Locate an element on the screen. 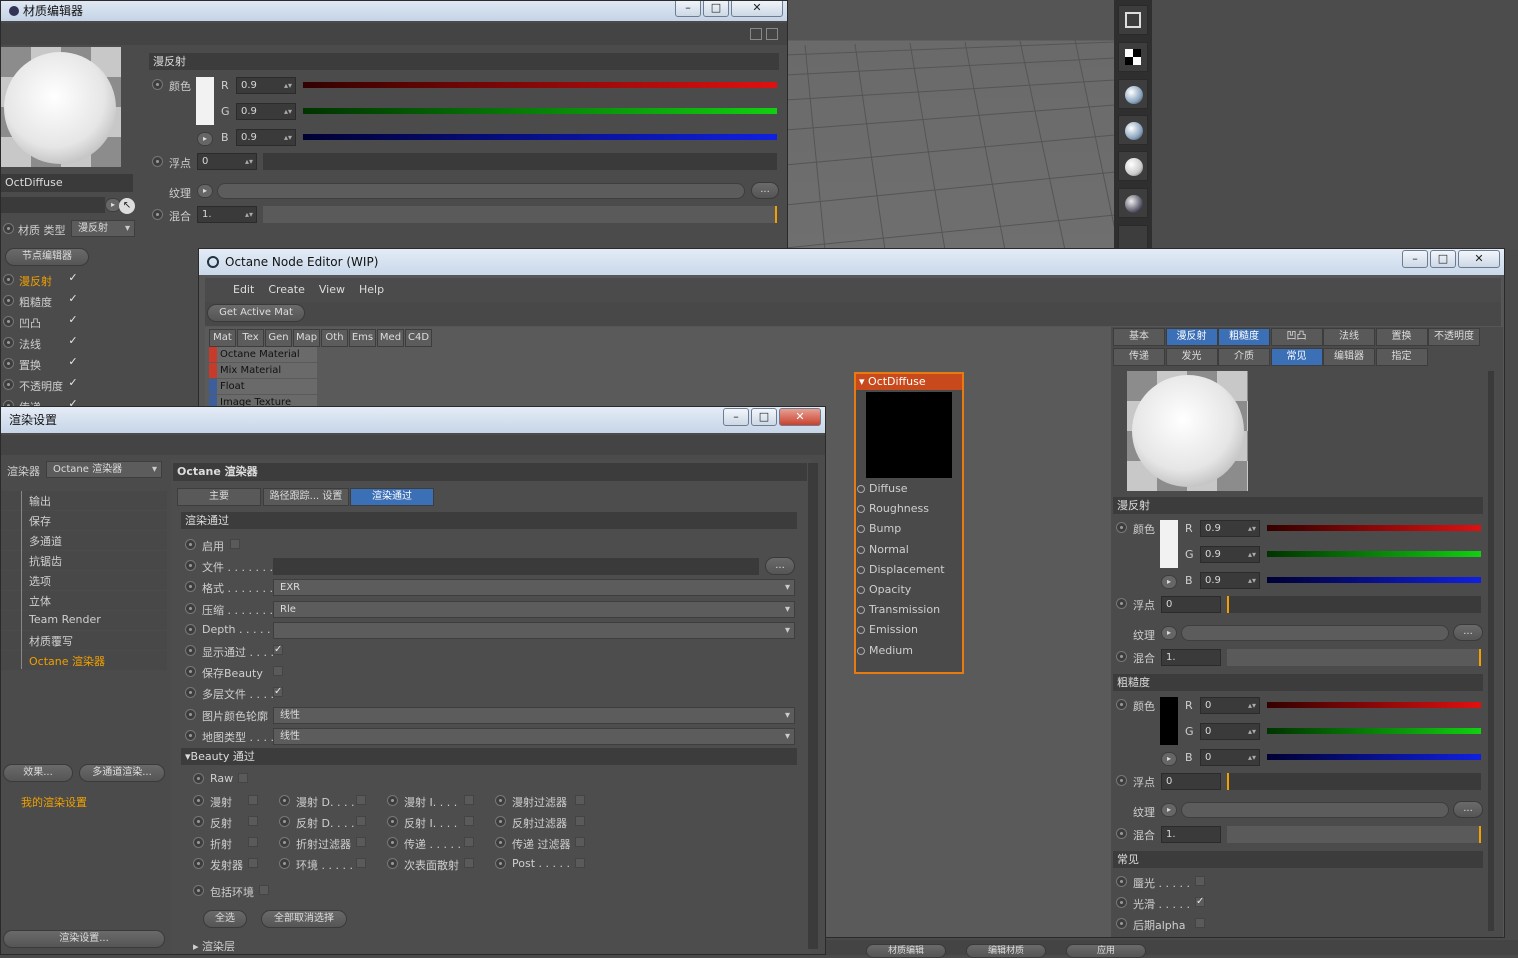 The image size is (1518, 958). tree-item: Octane 渲染器 is located at coordinates (67, 661).